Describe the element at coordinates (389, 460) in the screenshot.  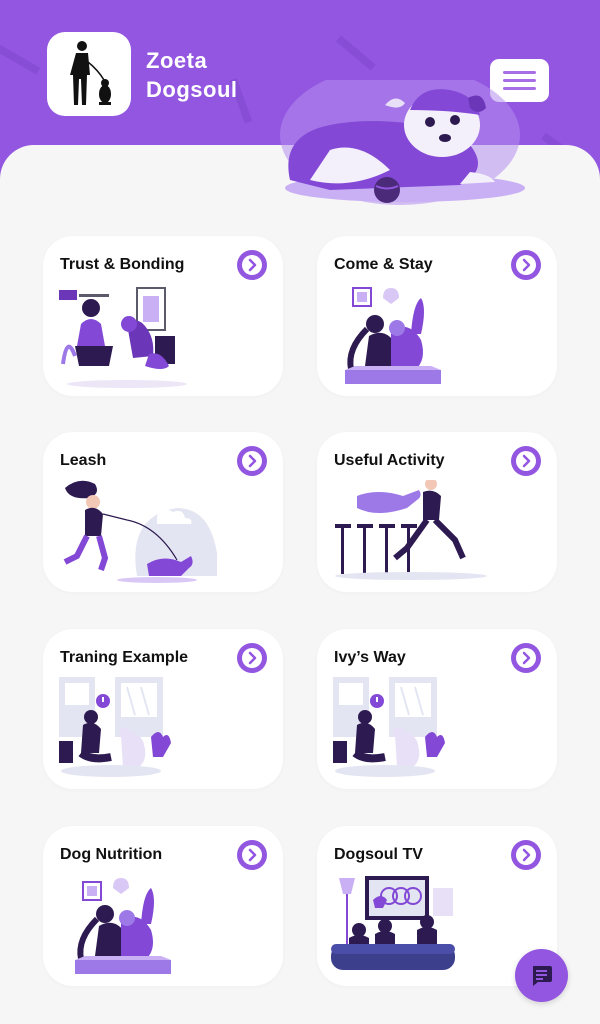
I see `card-title: Useful Activity` at that location.